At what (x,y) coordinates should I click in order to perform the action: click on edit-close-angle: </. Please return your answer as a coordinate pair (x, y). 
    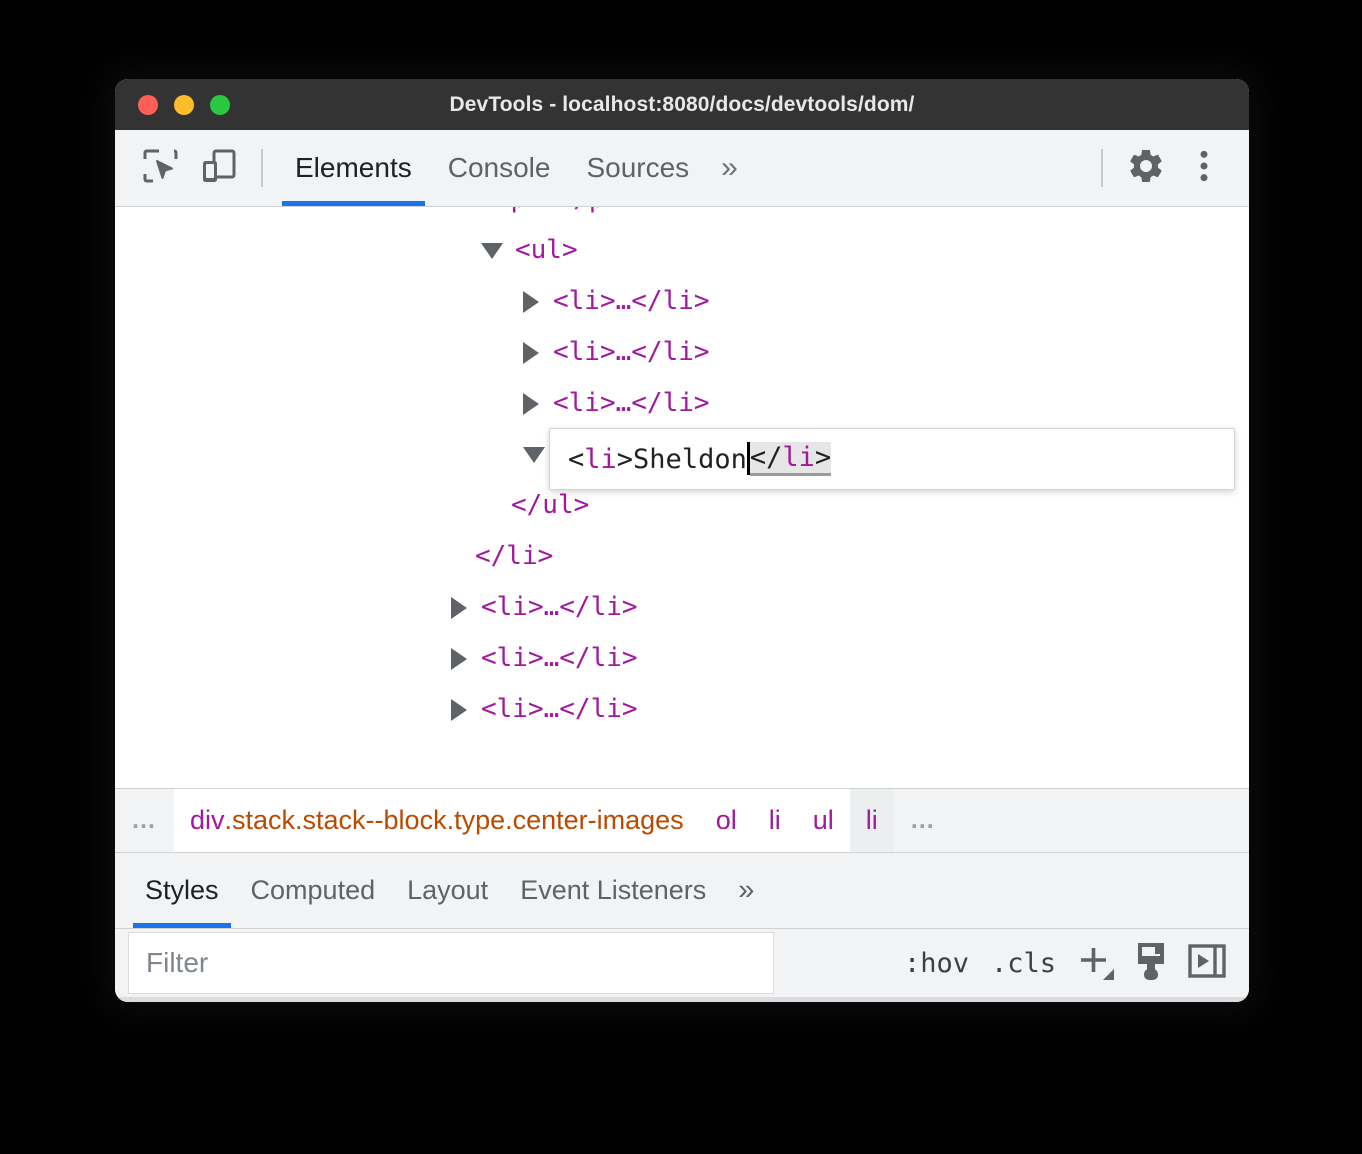
    Looking at the image, I should click on (766, 457).